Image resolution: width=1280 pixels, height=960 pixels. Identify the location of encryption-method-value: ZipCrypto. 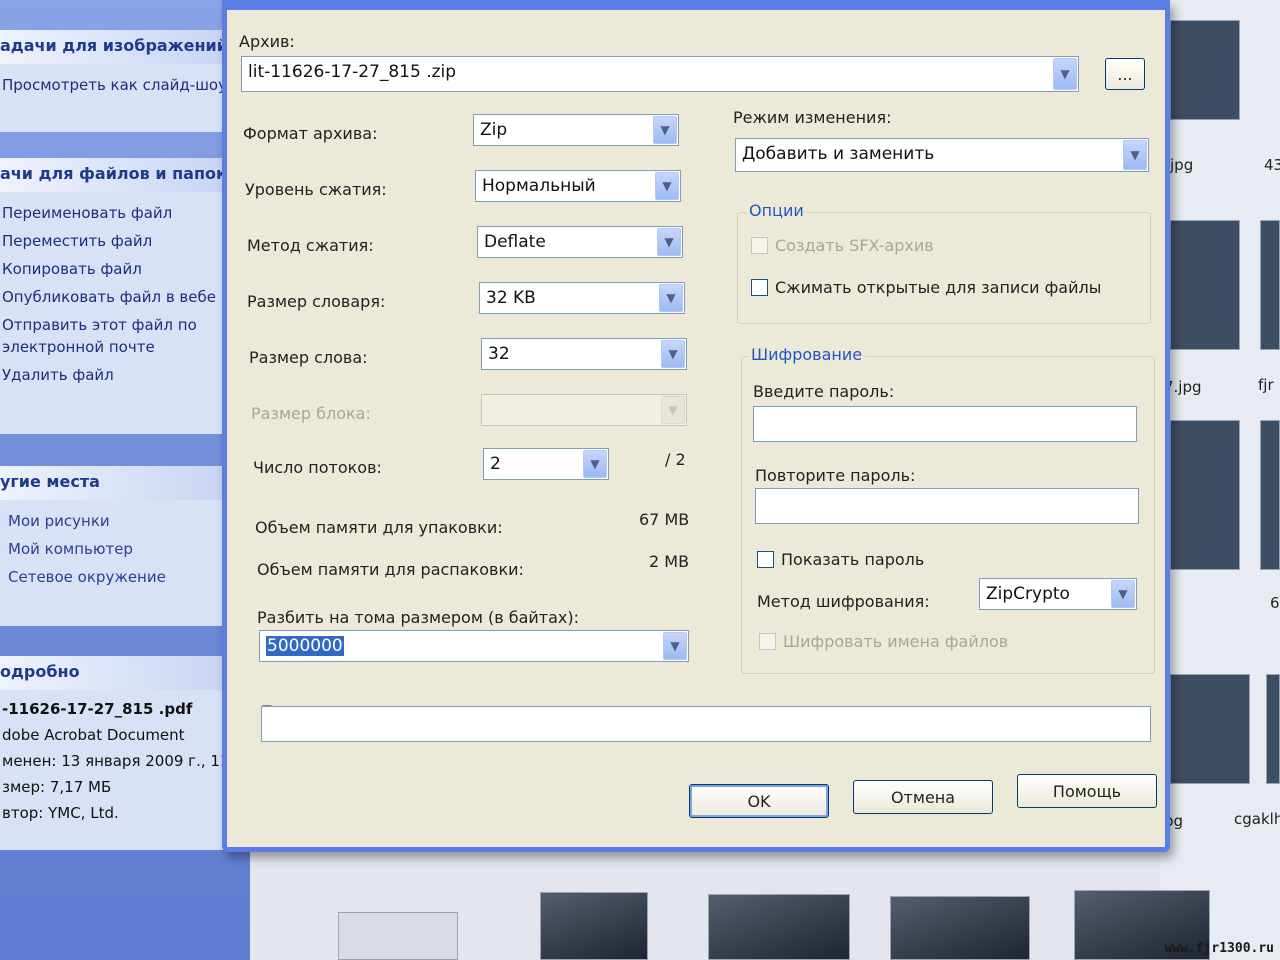
(1028, 594).